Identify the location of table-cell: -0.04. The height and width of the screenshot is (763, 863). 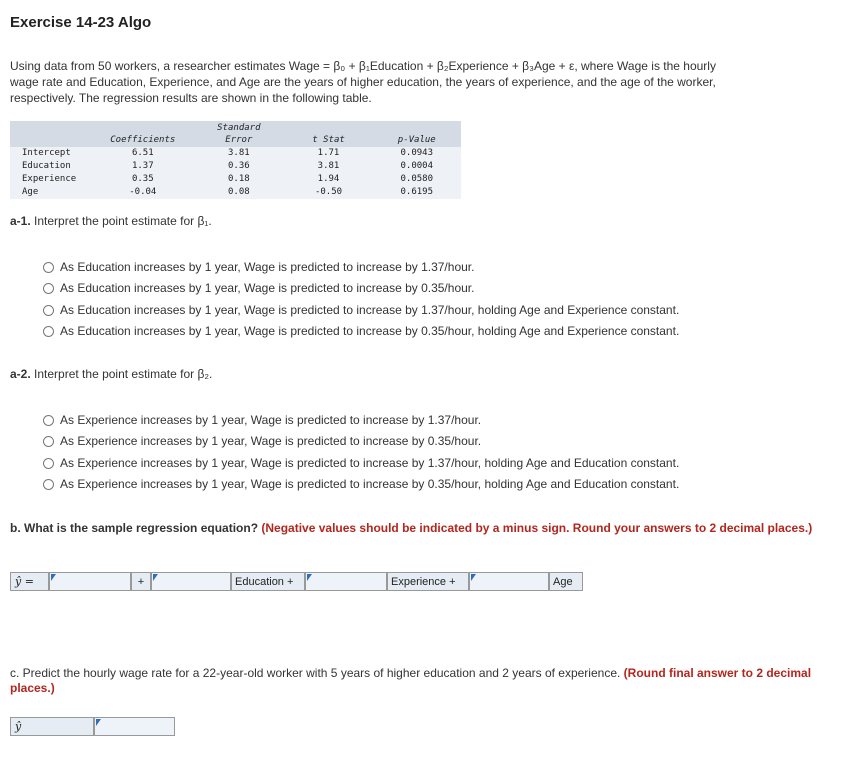
(143, 192).